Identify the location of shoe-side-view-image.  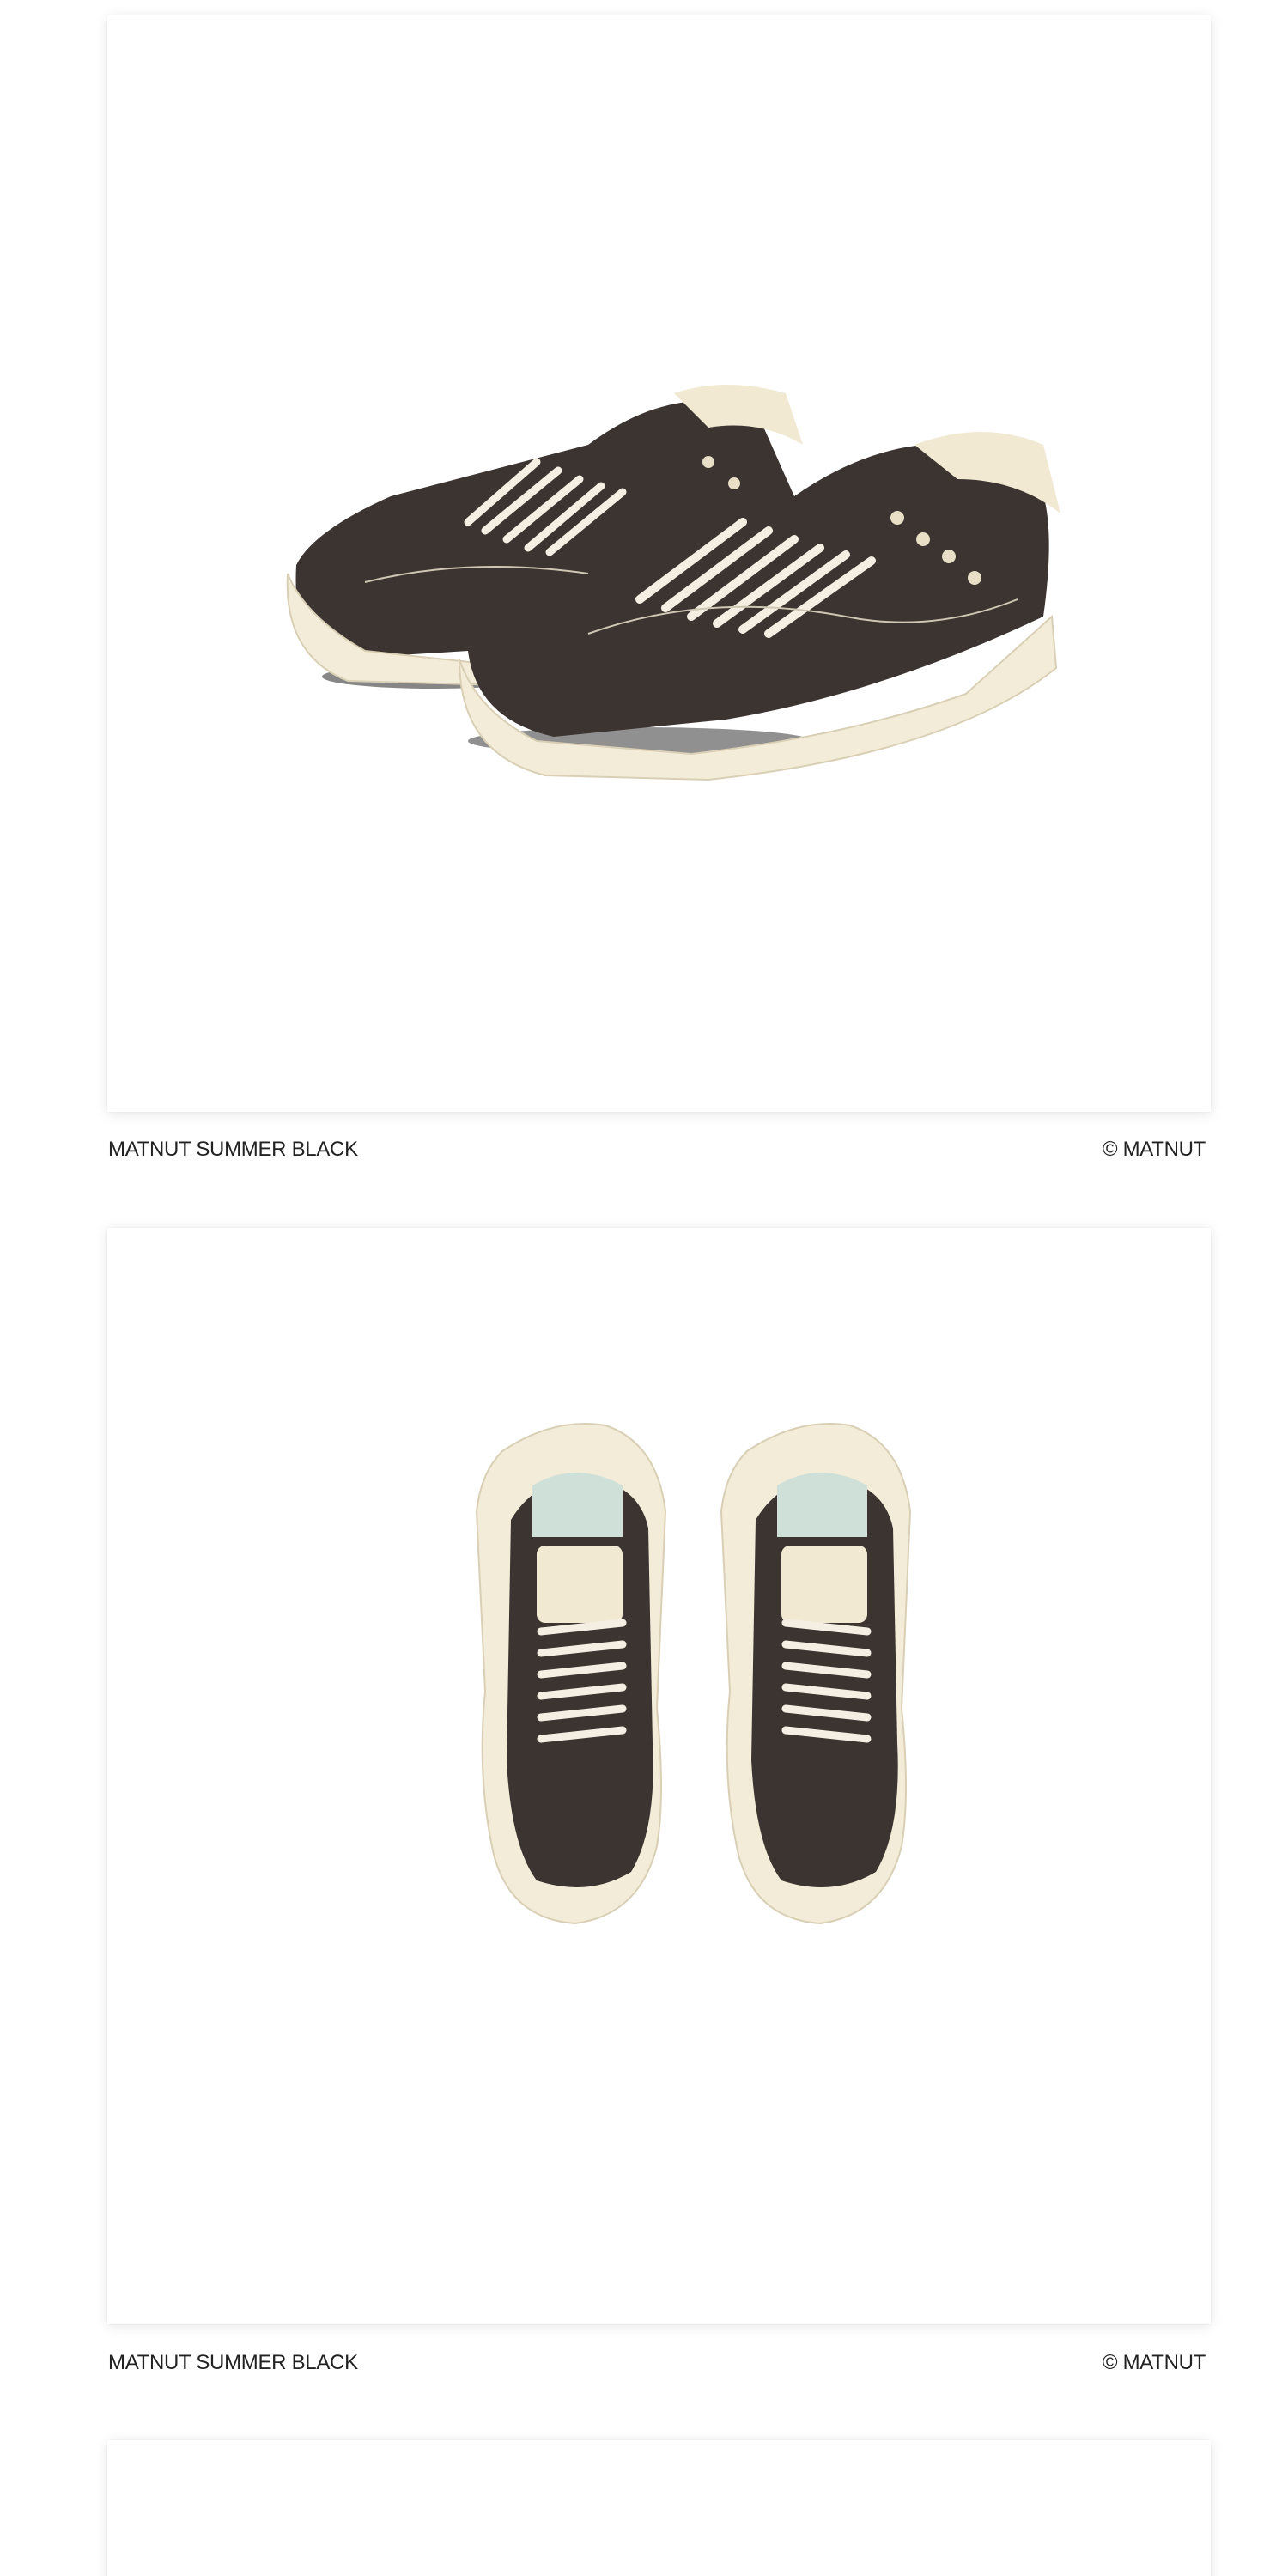
(673, 583).